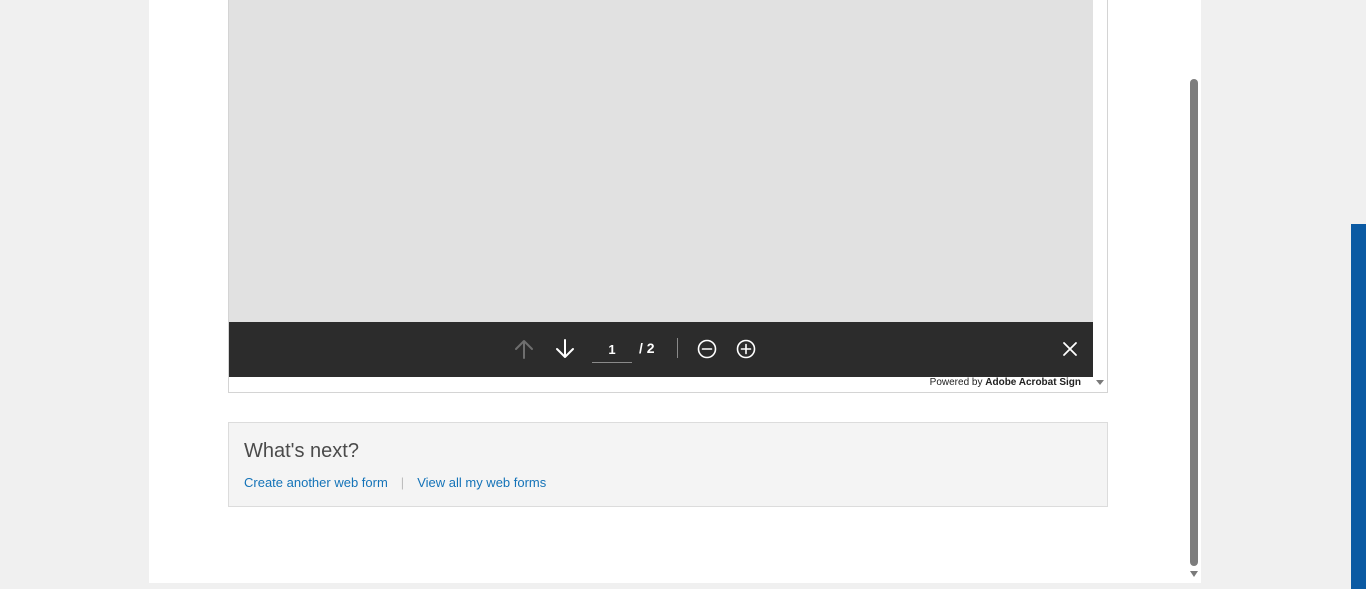 The height and width of the screenshot is (589, 1366). I want to click on powered-prefix: Powered by, so click(956, 382).